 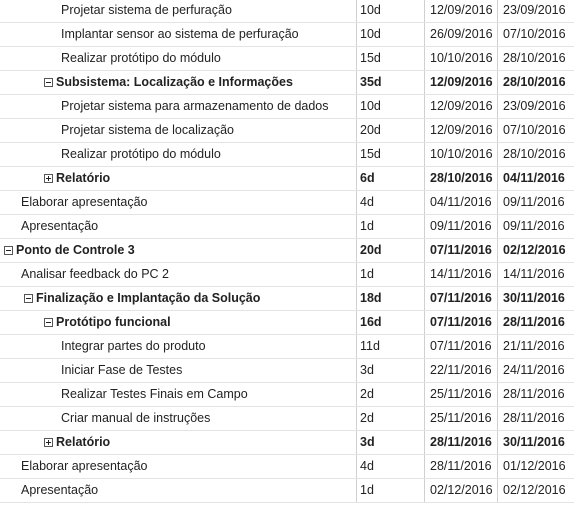 I want to click on task-name-cell: Integrar partes do produto, so click(x=178, y=346).